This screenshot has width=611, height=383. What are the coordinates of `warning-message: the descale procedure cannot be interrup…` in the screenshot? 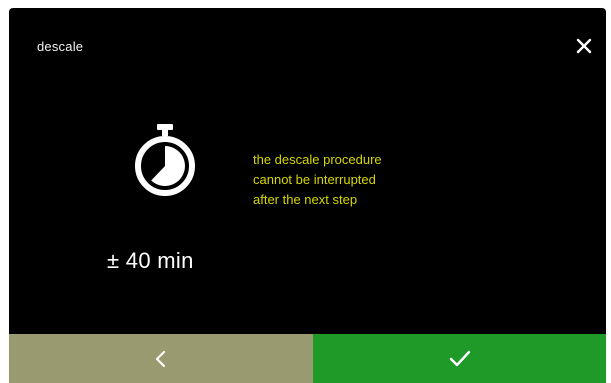 It's located at (317, 180).